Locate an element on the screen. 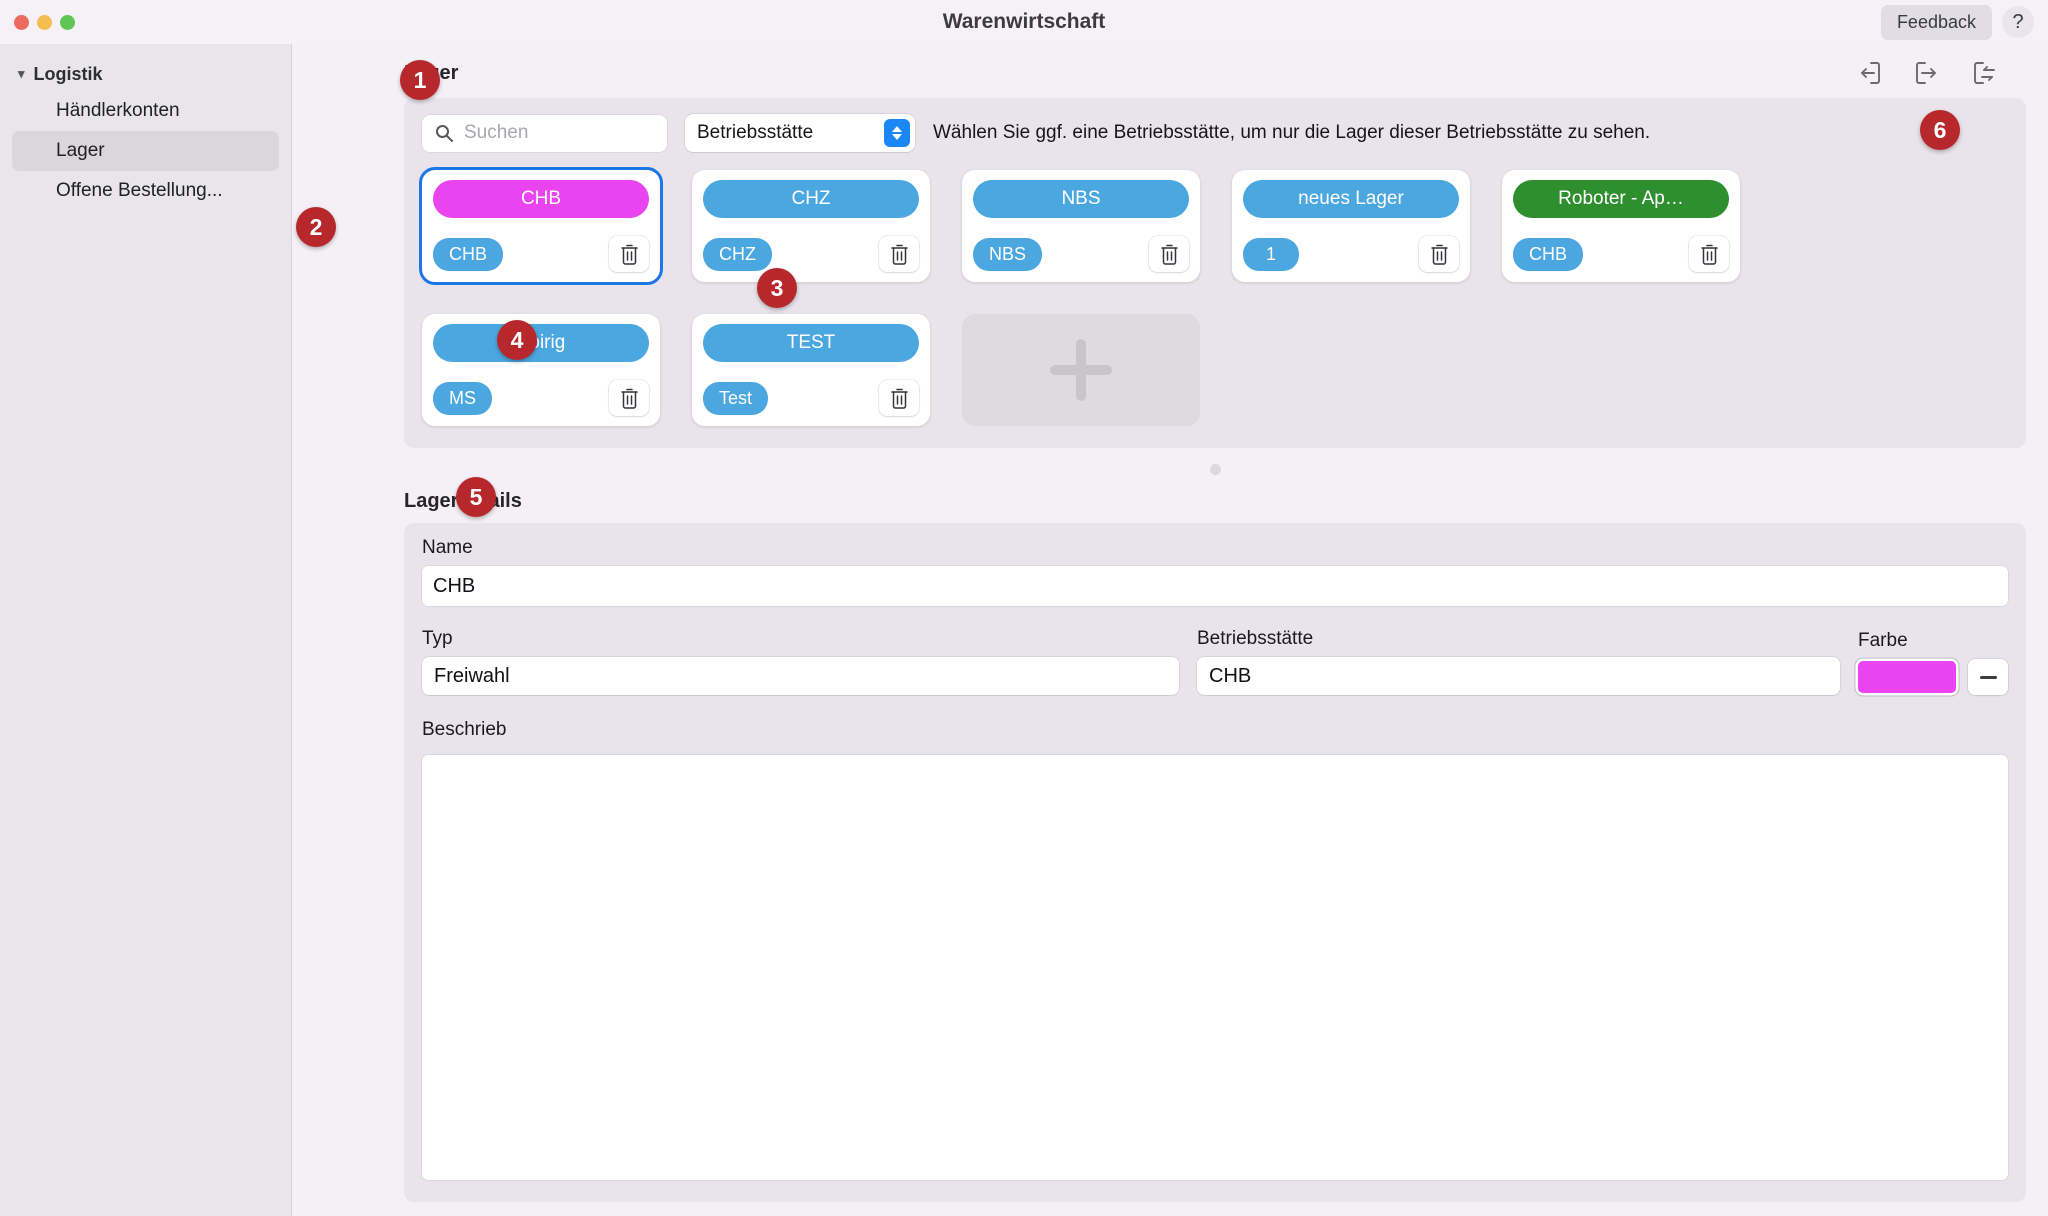 Image resolution: width=2048 pixels, height=1216 pixels. search-box is located at coordinates (544, 133).